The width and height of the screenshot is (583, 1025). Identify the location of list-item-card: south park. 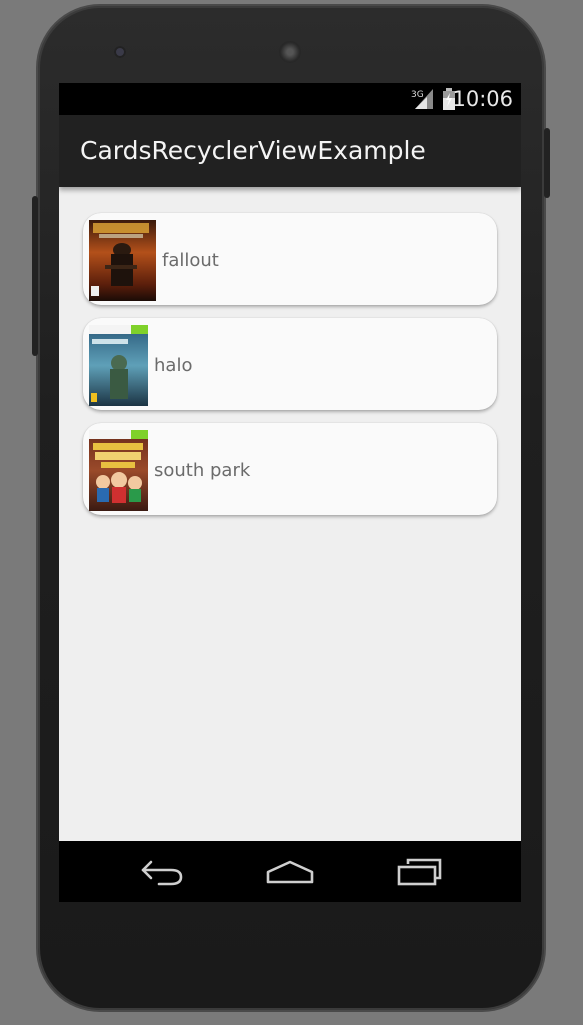
(290, 469).